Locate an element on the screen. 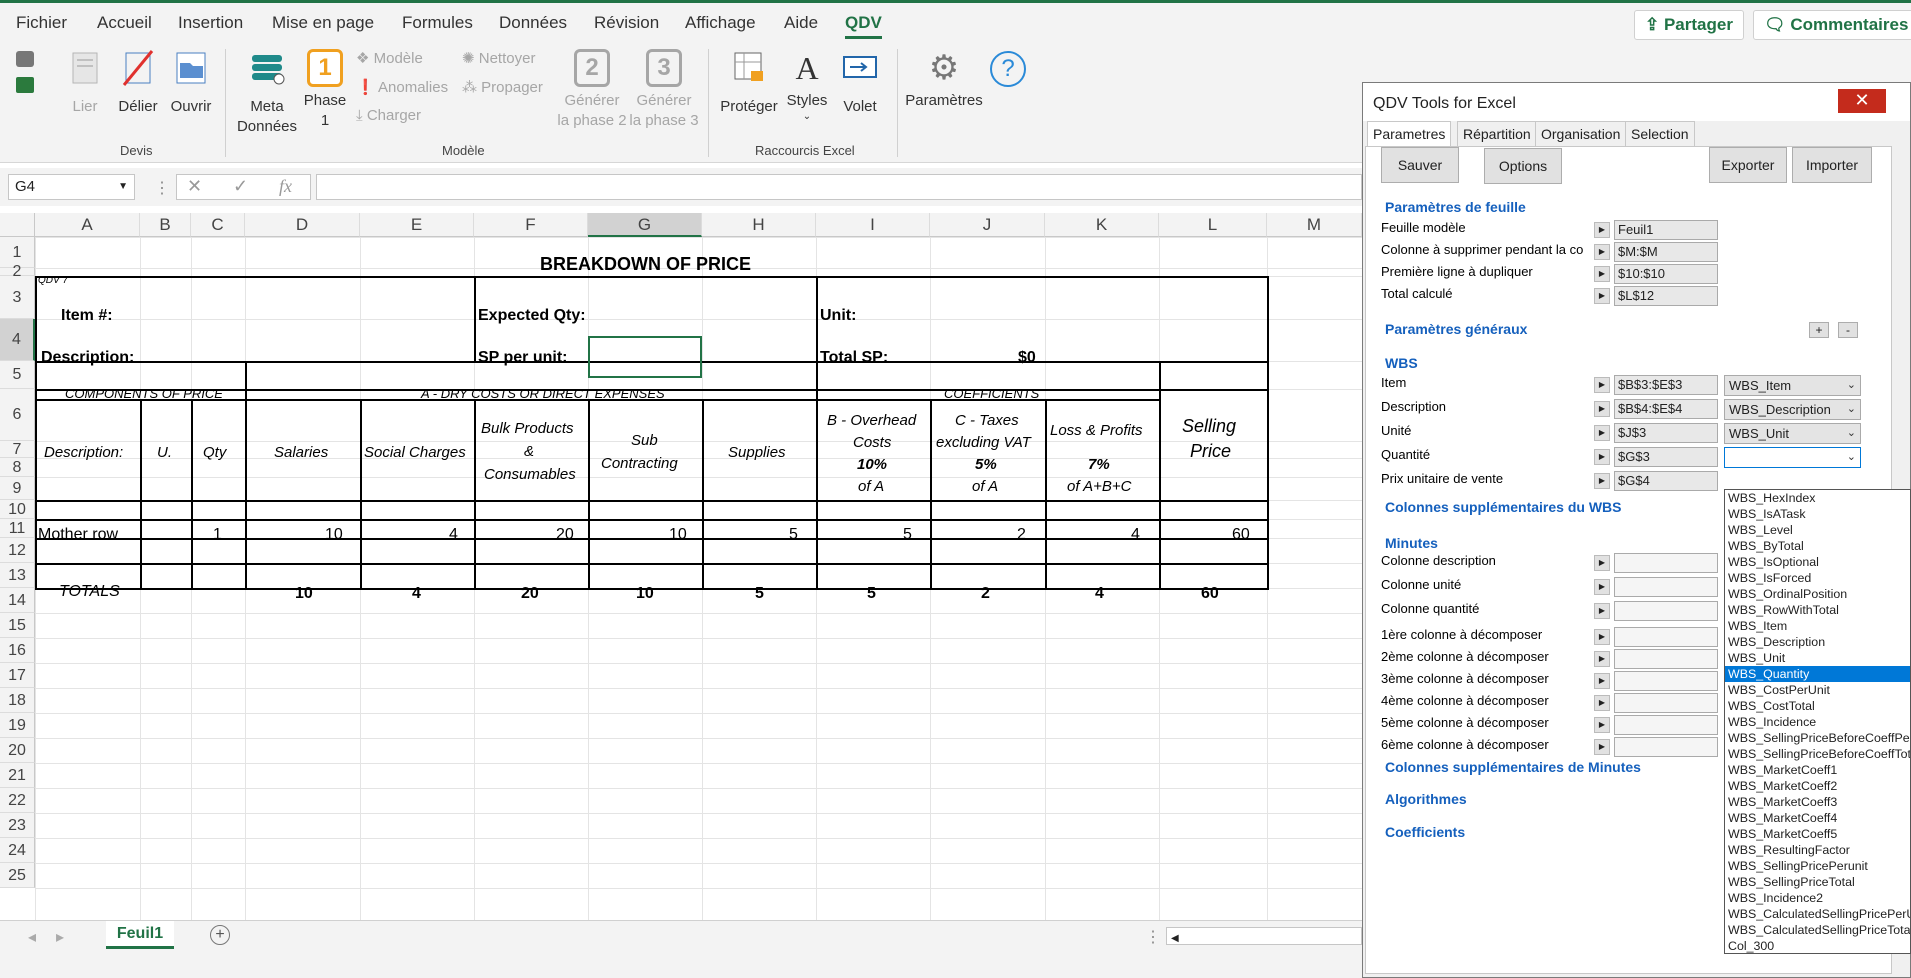 This screenshot has width=1911, height=978. dropdown-option: WBS_Unit is located at coordinates (1817, 658).